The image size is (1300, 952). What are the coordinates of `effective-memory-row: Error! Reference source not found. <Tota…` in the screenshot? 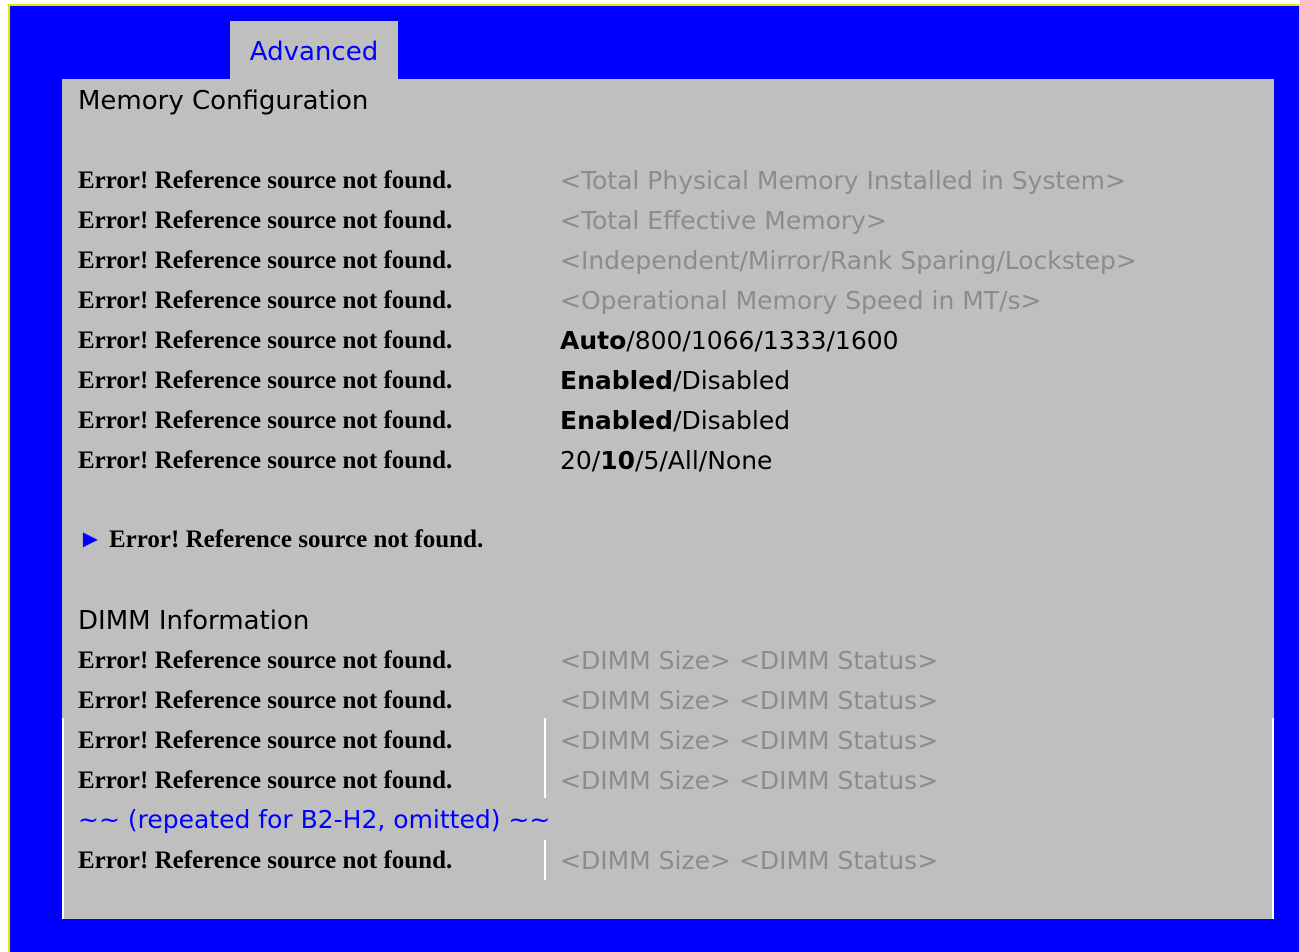 It's located at (668, 221).